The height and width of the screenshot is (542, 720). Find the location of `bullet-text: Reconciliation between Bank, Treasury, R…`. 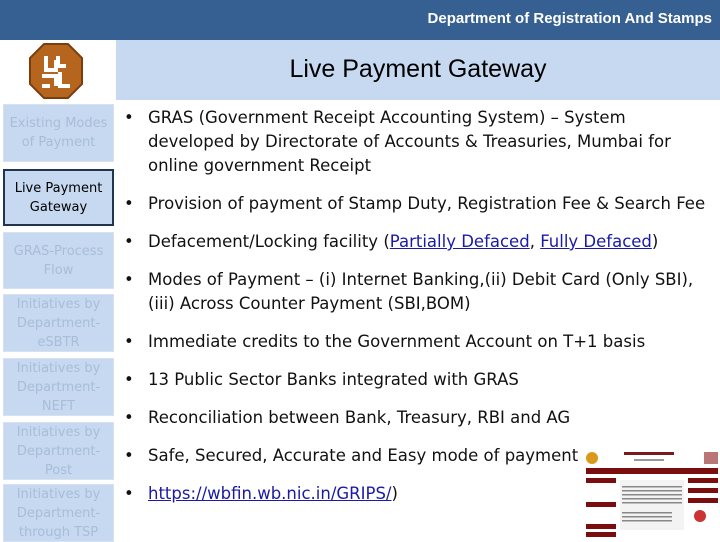

bullet-text: Reconciliation between Bank, Treasury, R… is located at coordinates (359, 417).